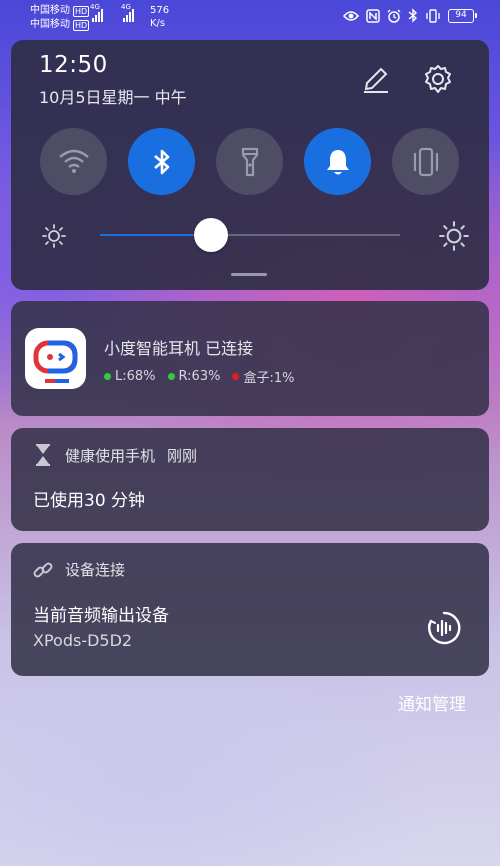  What do you see at coordinates (394, 16) in the screenshot?
I see `alarm-icon` at bounding box center [394, 16].